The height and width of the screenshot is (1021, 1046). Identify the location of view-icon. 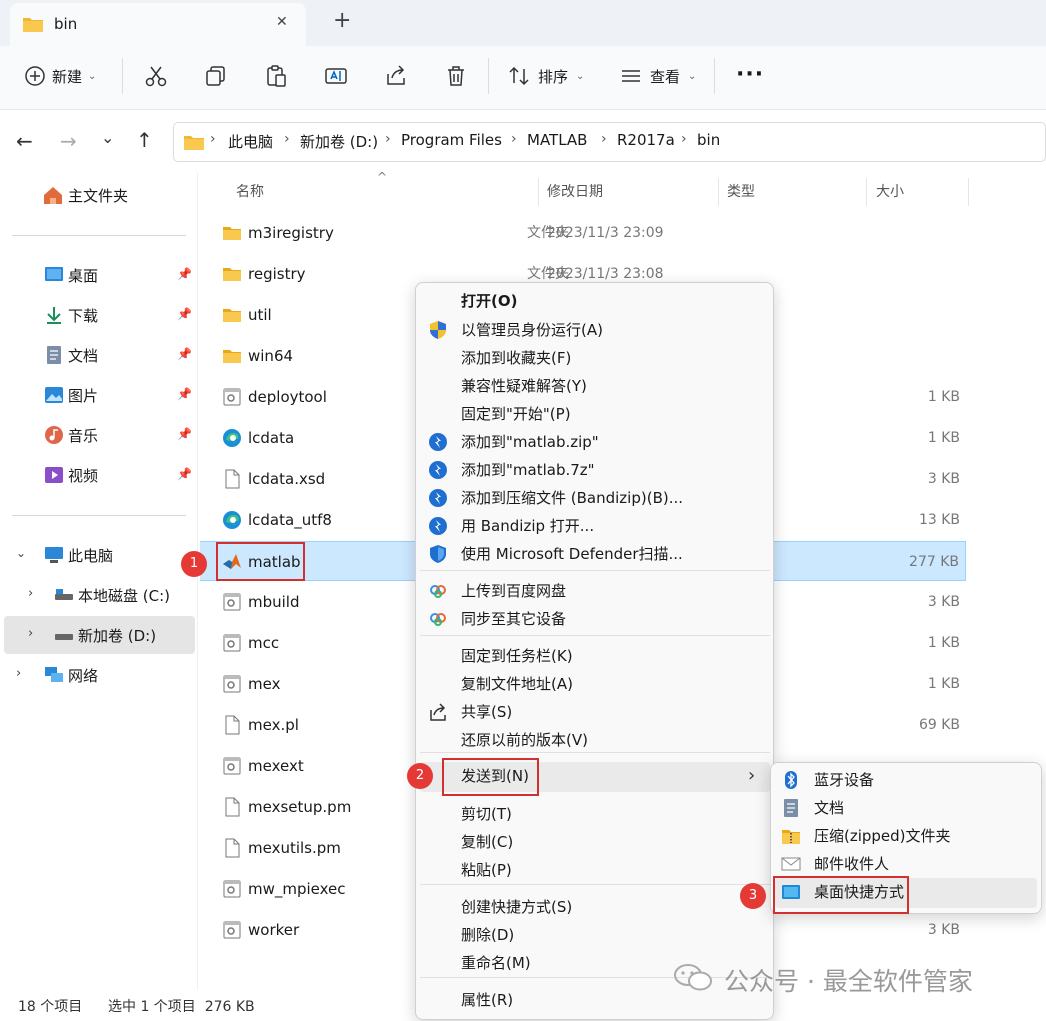
(631, 76).